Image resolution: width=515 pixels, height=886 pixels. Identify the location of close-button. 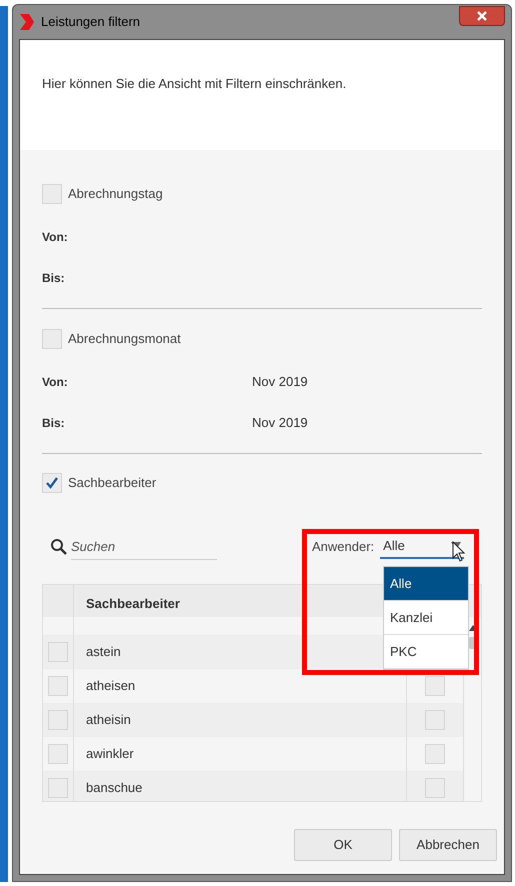
(482, 16).